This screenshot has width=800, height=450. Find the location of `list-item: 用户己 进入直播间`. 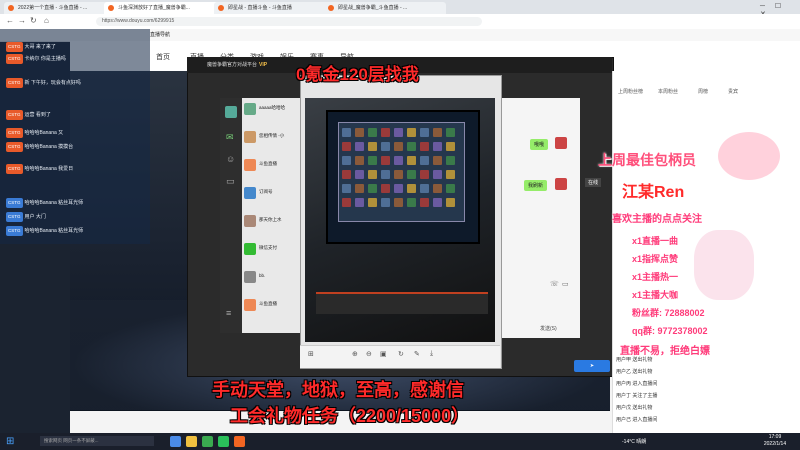

list-item: 用户己 进入直播间 is located at coordinates (637, 420).